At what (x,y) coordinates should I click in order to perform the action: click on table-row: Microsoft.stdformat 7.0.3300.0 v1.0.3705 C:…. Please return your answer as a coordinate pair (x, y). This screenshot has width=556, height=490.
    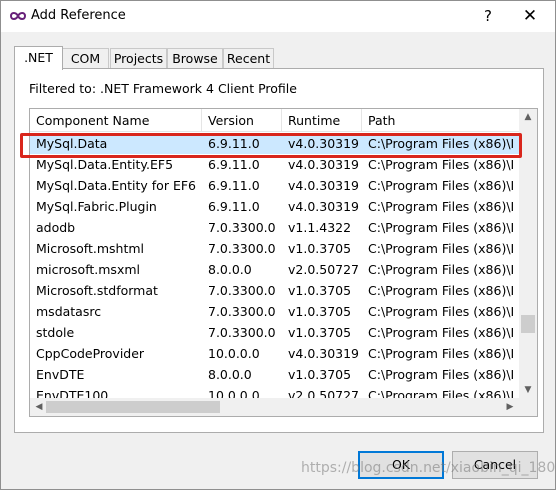
    Looking at the image, I should click on (274, 290).